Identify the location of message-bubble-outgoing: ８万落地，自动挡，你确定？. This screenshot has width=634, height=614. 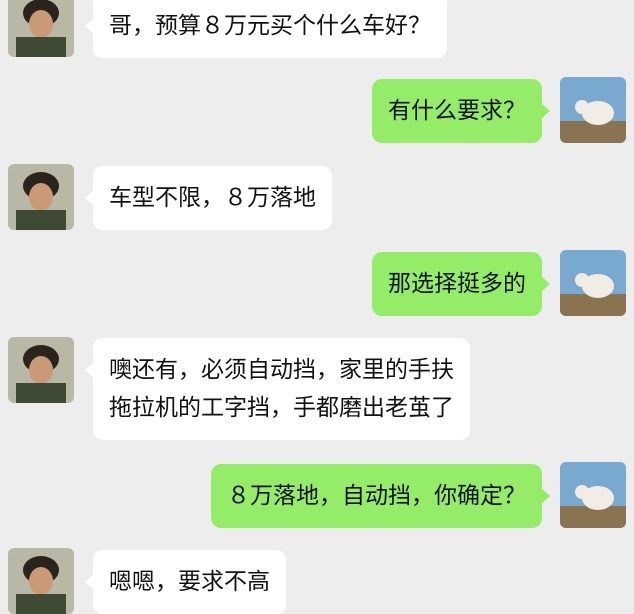
(380, 496).